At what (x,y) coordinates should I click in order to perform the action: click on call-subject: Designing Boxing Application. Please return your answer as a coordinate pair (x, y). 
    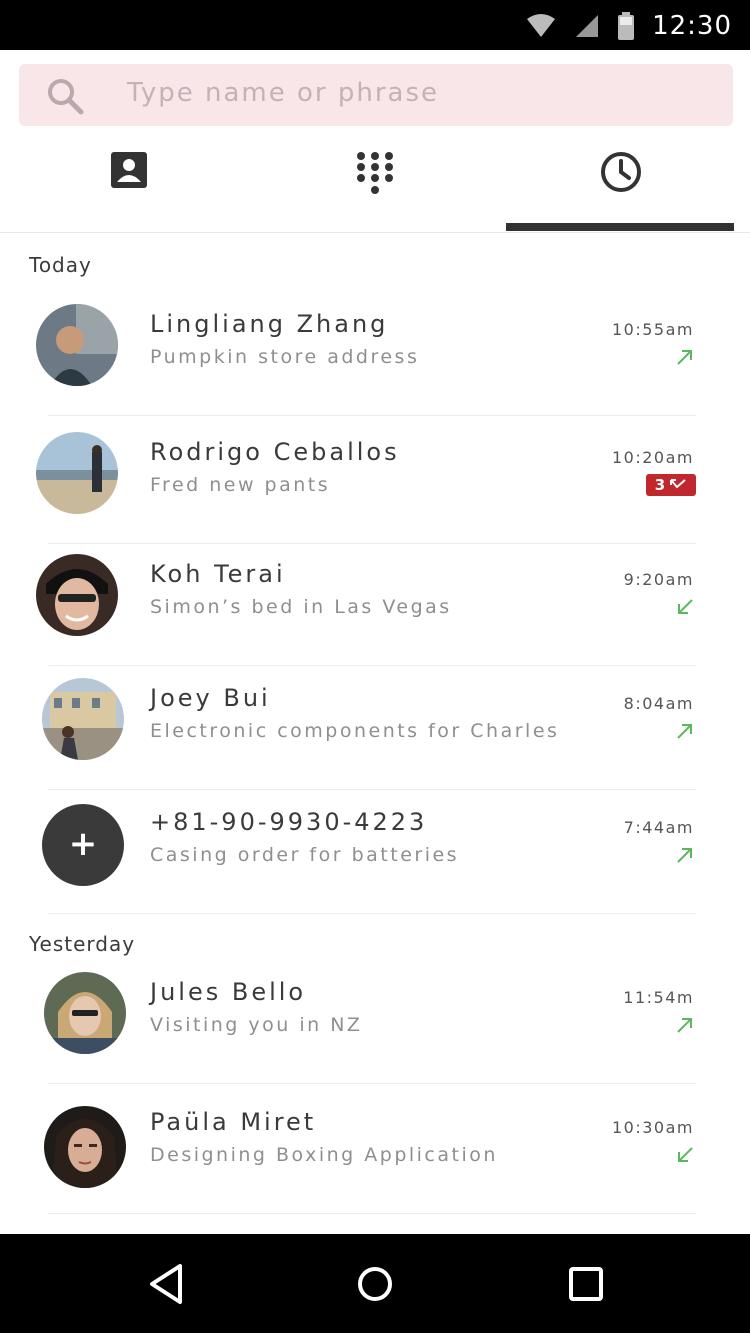
    Looking at the image, I should click on (324, 1155).